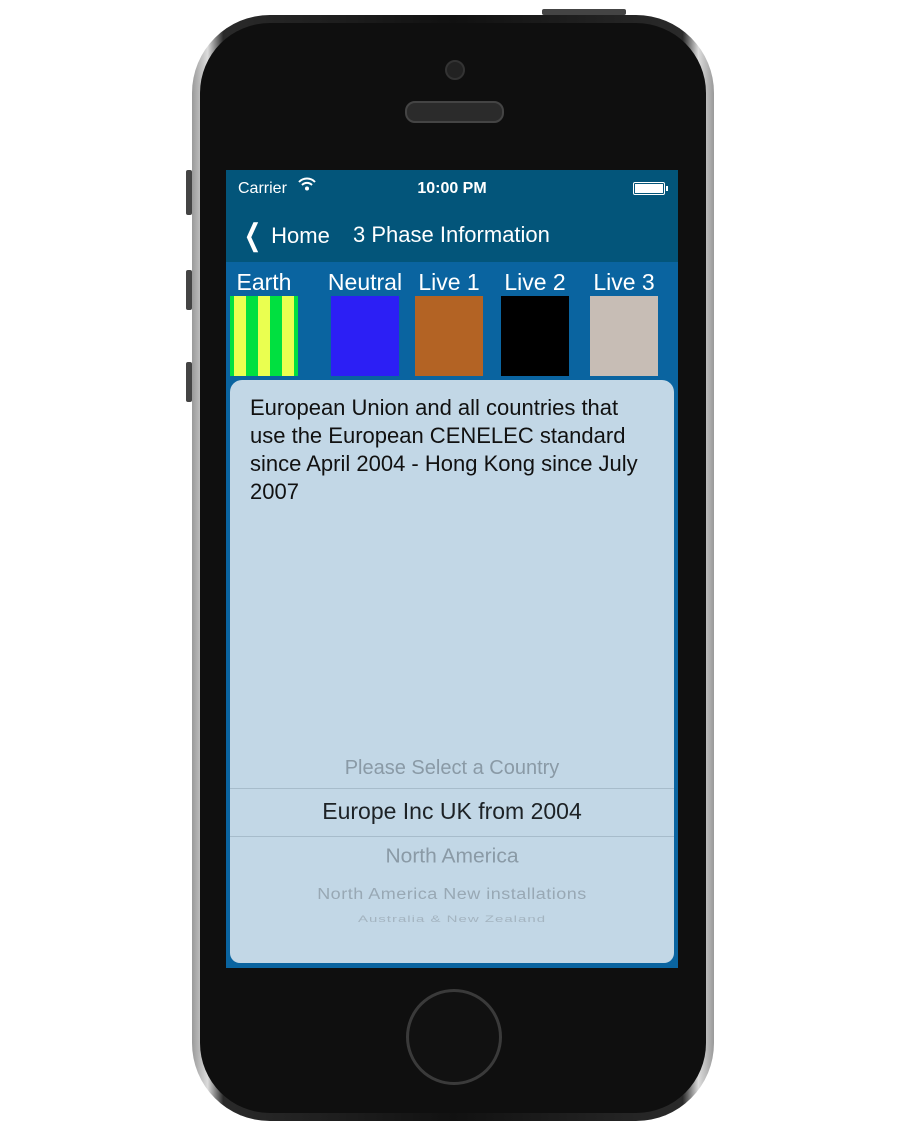  I want to click on wire-label: Earth, so click(264, 282).